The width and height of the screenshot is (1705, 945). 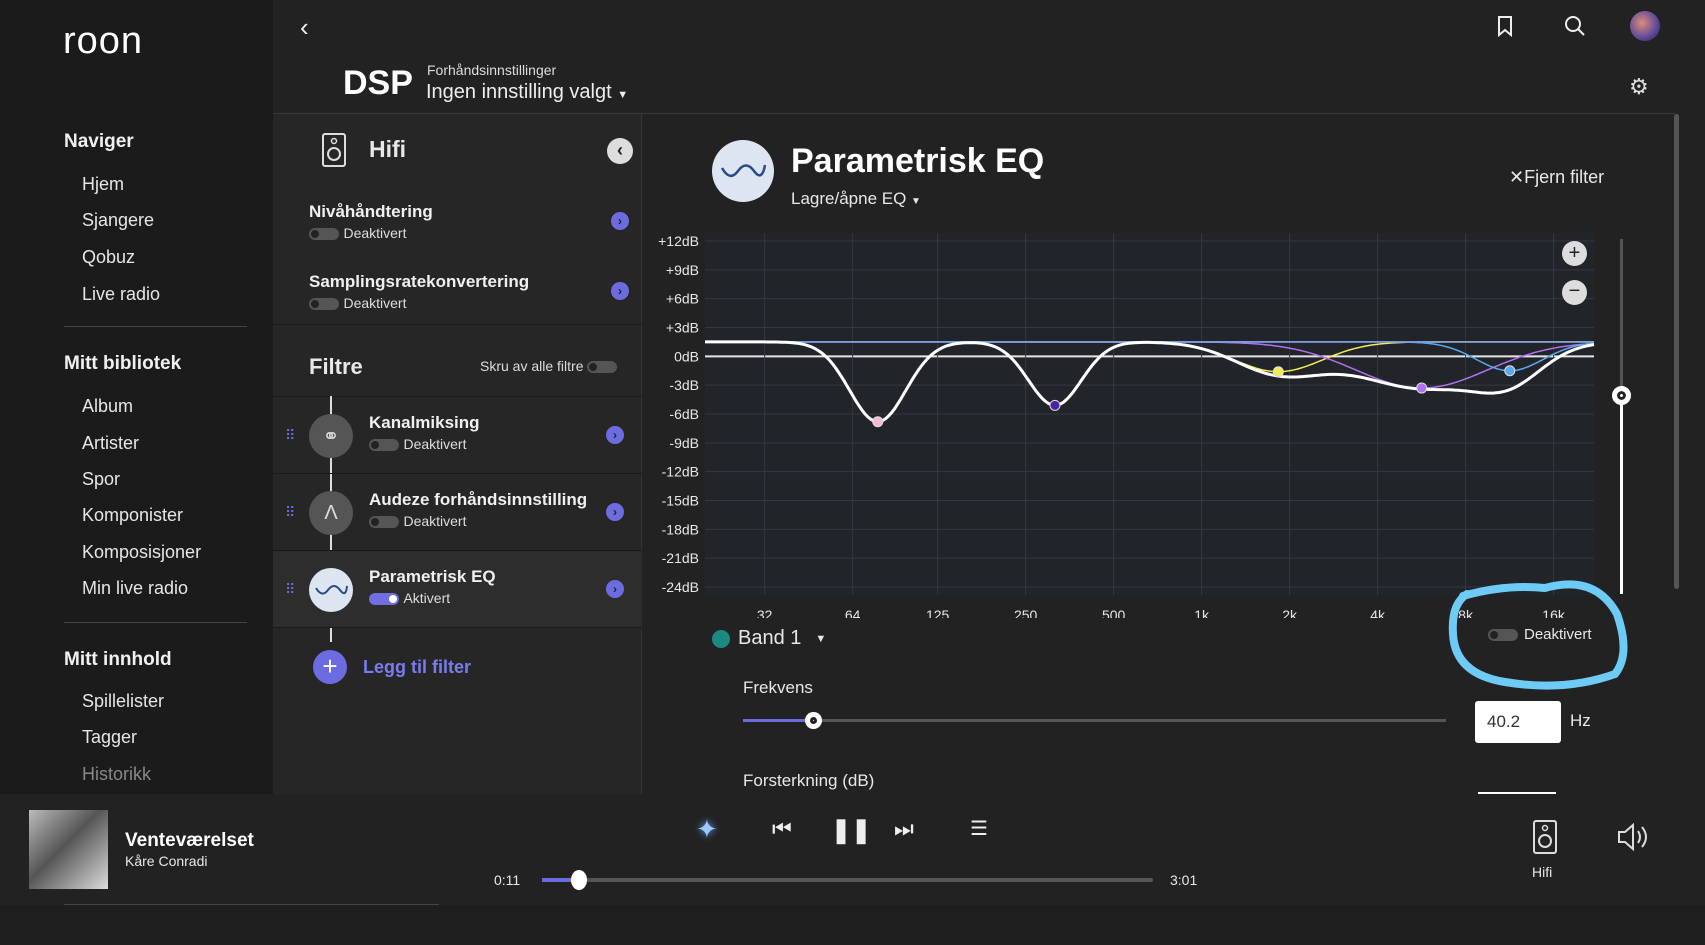 I want to click on band-label: Band 1, so click(x=770, y=638).